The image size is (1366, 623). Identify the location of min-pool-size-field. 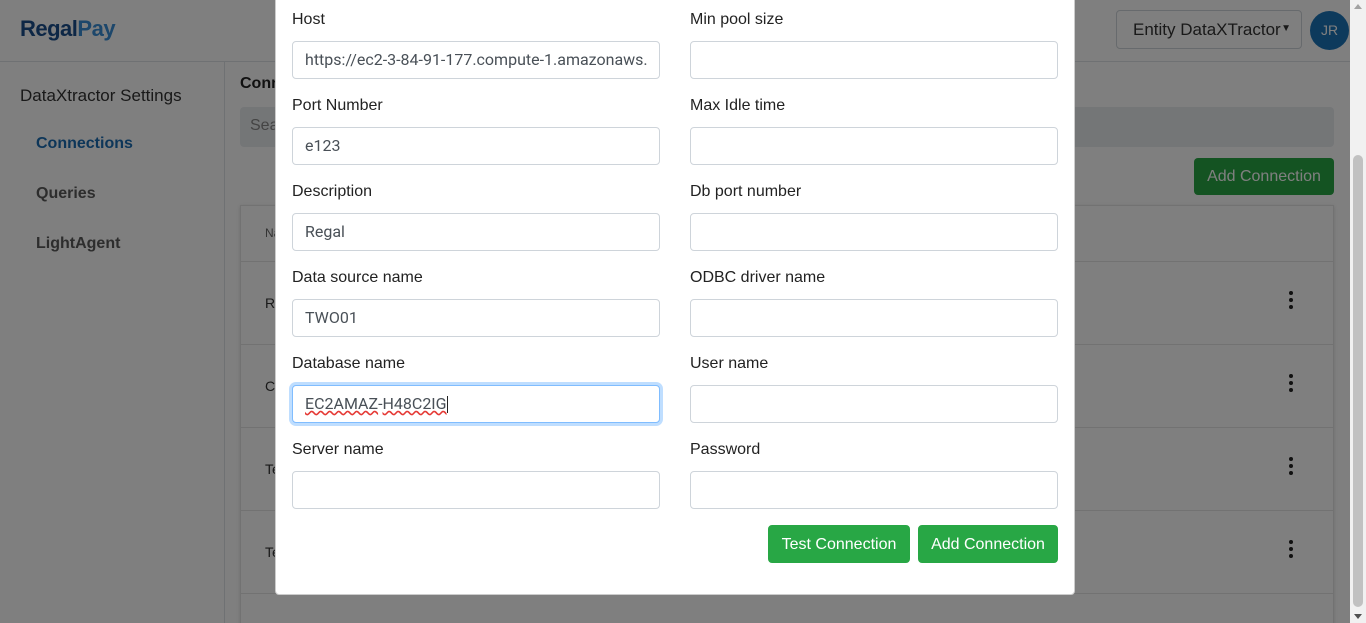
(874, 60).